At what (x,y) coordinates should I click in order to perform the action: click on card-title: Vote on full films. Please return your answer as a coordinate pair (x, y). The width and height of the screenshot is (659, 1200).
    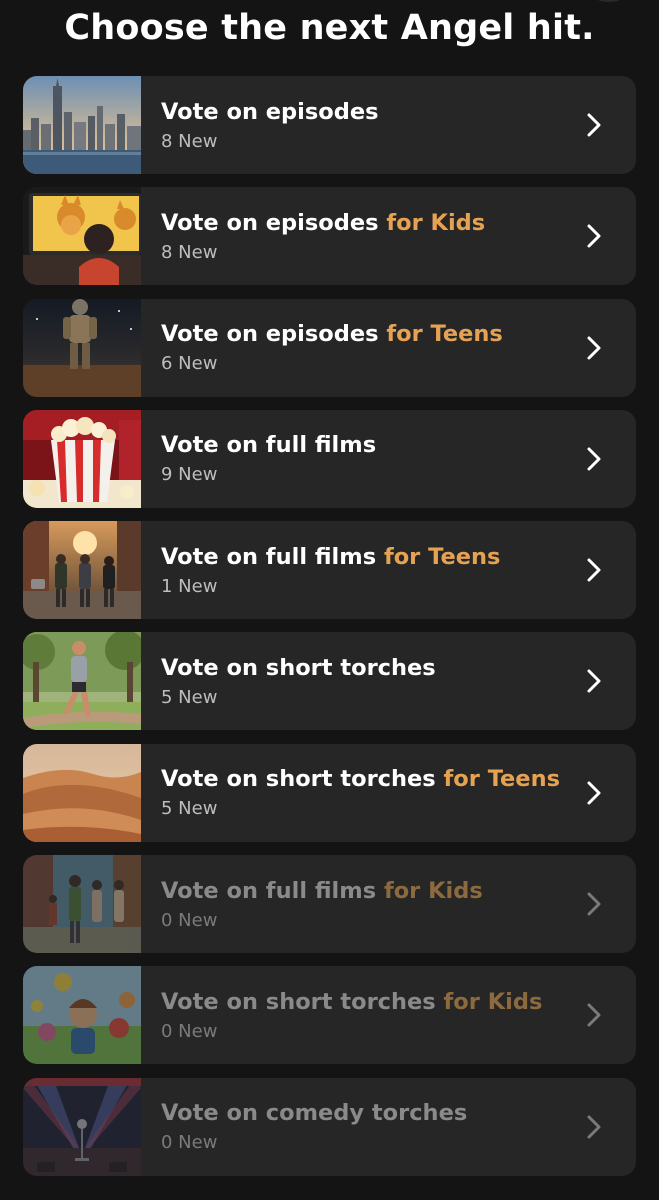
    Looking at the image, I should click on (269, 445).